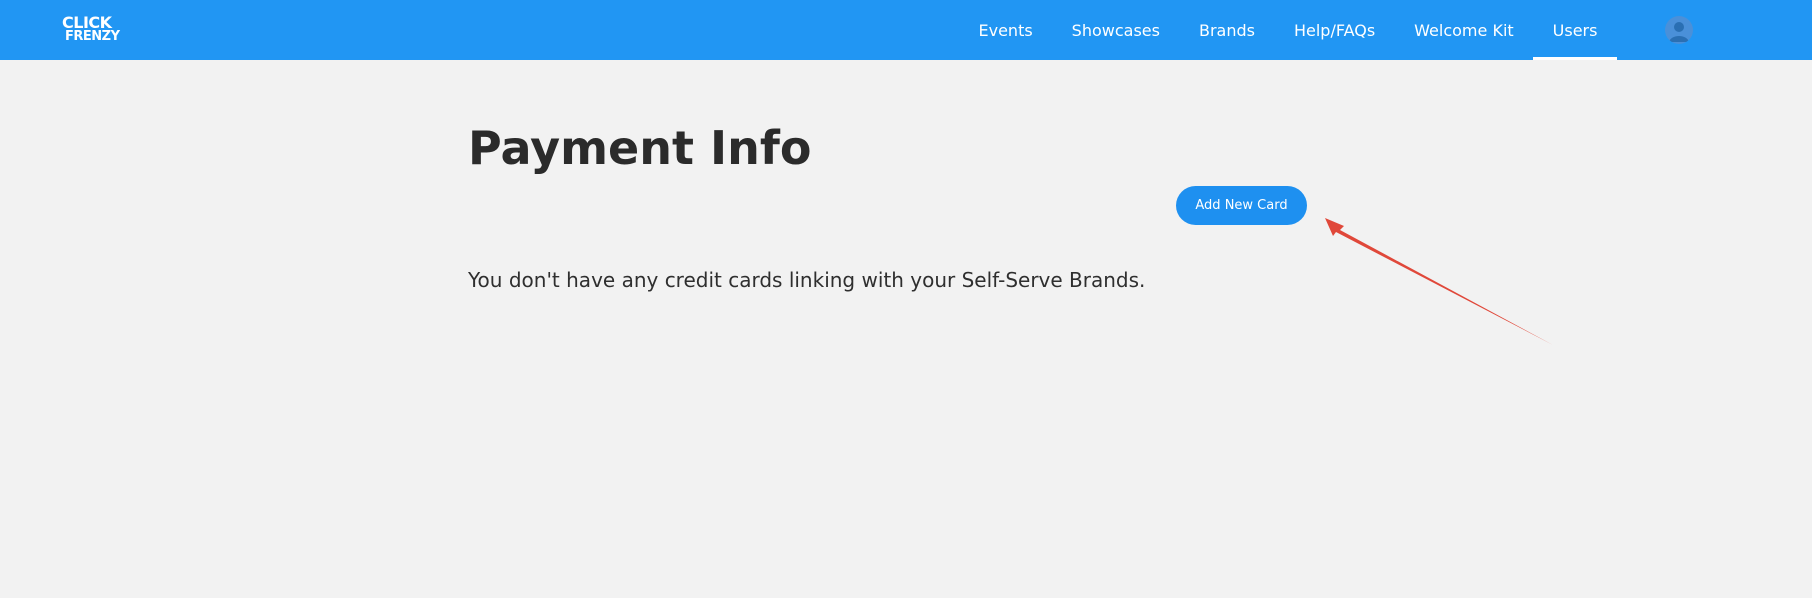 The height and width of the screenshot is (598, 1812). What do you see at coordinates (1575, 30) in the screenshot?
I see `nav-item-users: Users` at bounding box center [1575, 30].